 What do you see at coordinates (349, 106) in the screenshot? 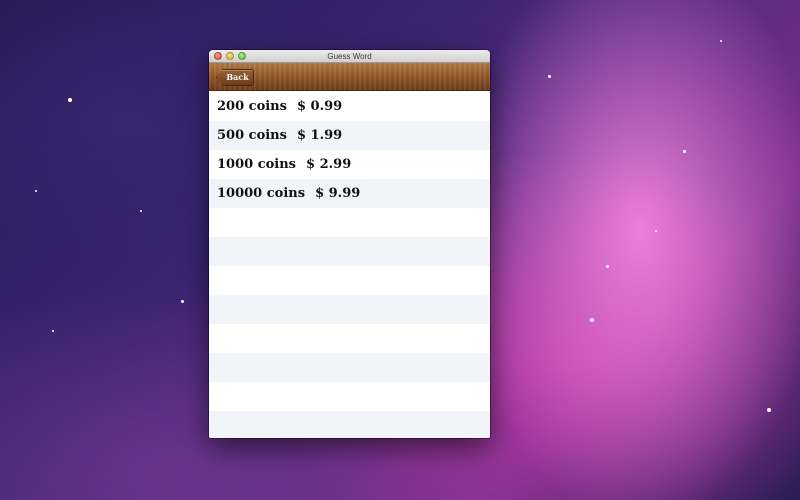
I see `list-item: 200 coins $ 0.99` at bounding box center [349, 106].